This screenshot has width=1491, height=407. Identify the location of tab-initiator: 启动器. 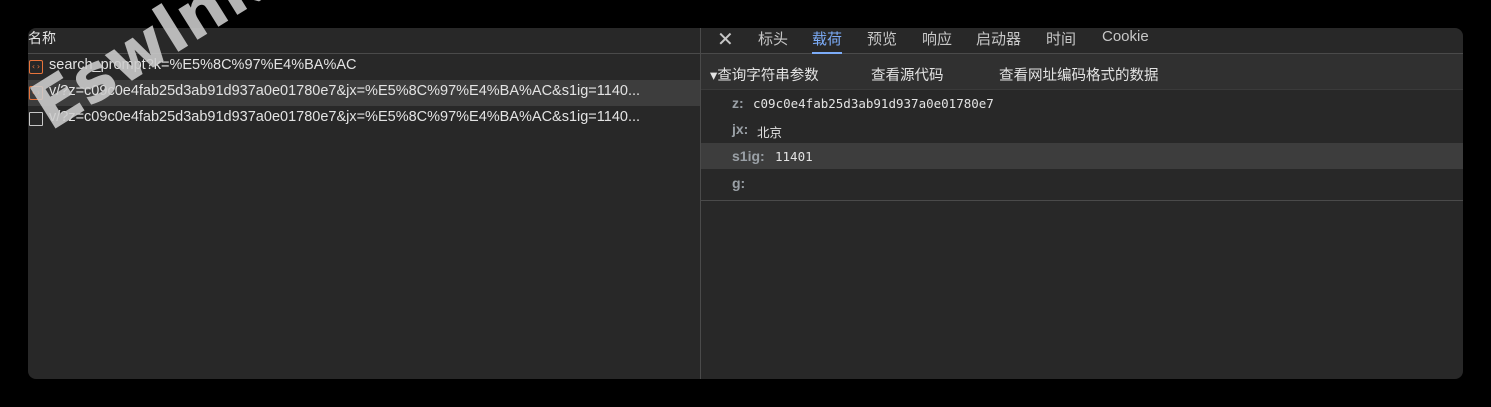
(998, 40).